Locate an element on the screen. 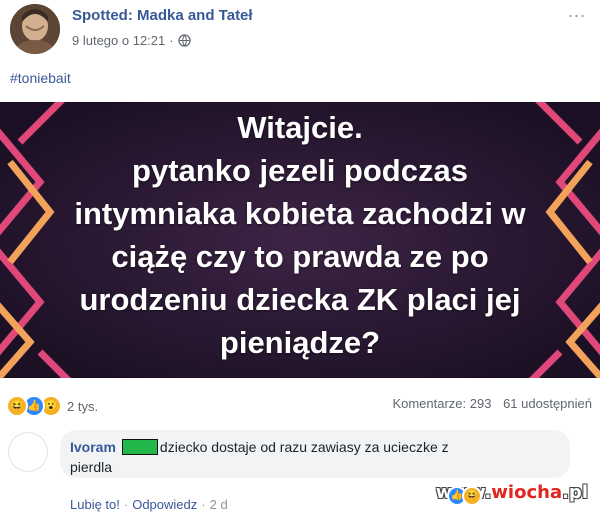 The image size is (600, 521). post-meta: 9 lutego o 12:21 · is located at coordinates (131, 40).